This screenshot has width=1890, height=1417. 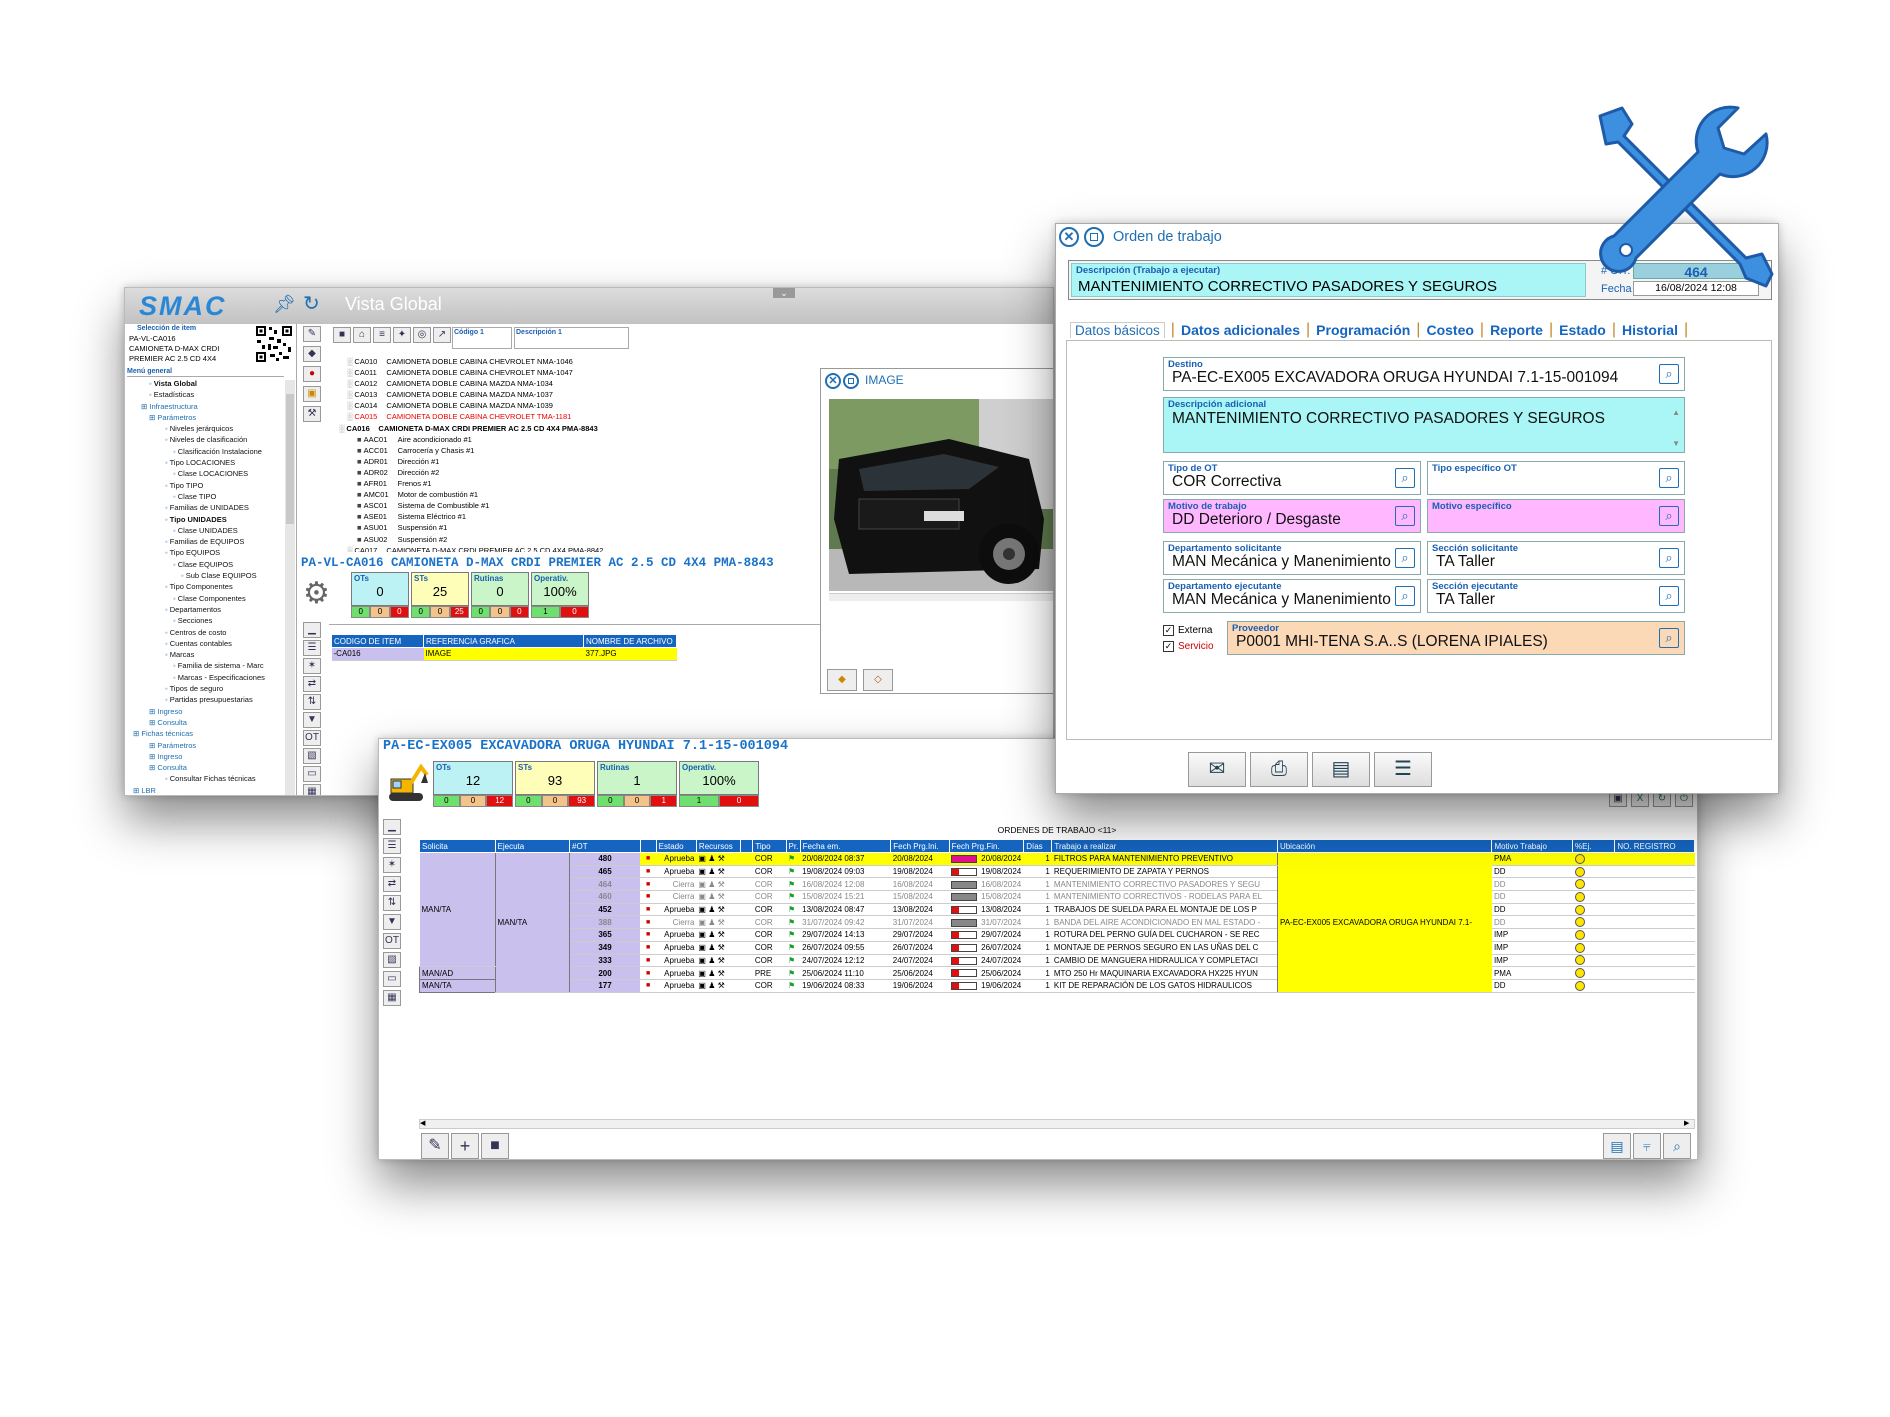 What do you see at coordinates (205, 406) in the screenshot?
I see `menu-item: ⊞ Infraestructura` at bounding box center [205, 406].